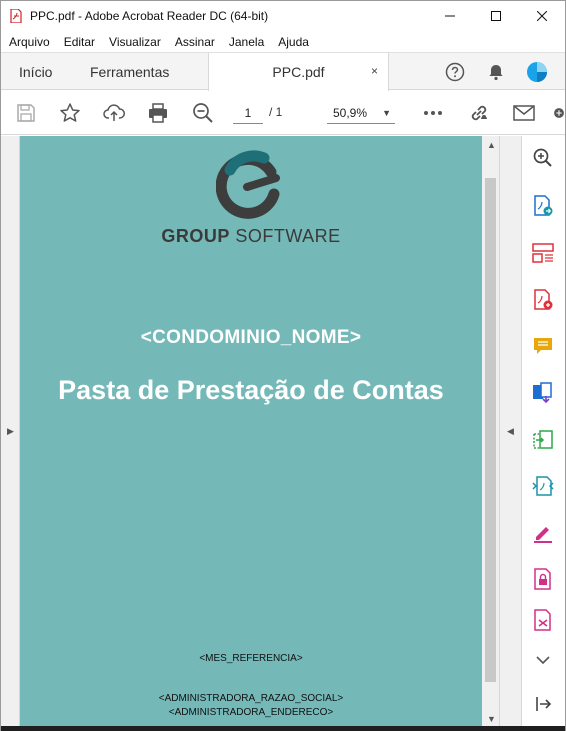  Describe the element at coordinates (386, 113) in the screenshot. I see `chevron-down-icon: ▼` at that location.